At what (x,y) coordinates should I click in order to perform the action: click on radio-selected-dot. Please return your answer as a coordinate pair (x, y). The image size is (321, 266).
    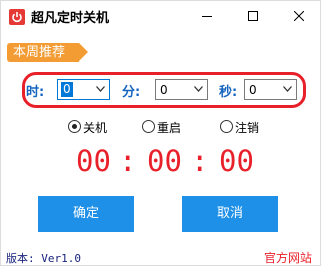
    Looking at the image, I should click on (74, 126).